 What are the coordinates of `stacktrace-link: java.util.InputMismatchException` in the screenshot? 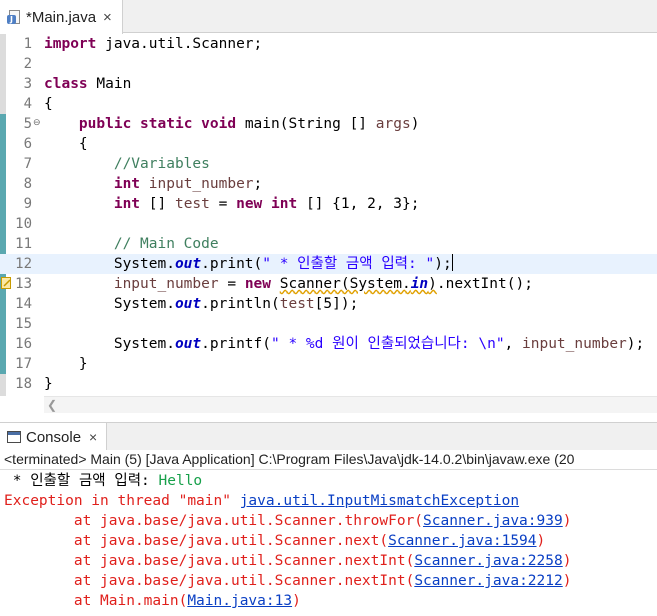 It's located at (379, 501).